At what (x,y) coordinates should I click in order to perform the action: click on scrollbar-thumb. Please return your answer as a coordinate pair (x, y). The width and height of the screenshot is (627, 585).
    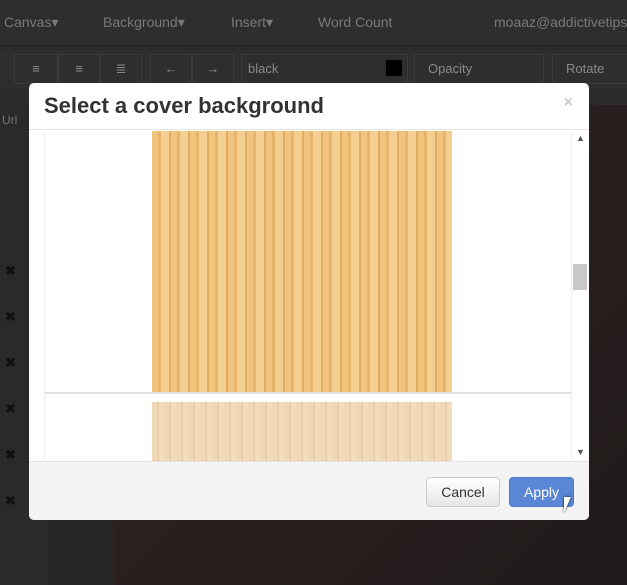
    Looking at the image, I should click on (580, 277).